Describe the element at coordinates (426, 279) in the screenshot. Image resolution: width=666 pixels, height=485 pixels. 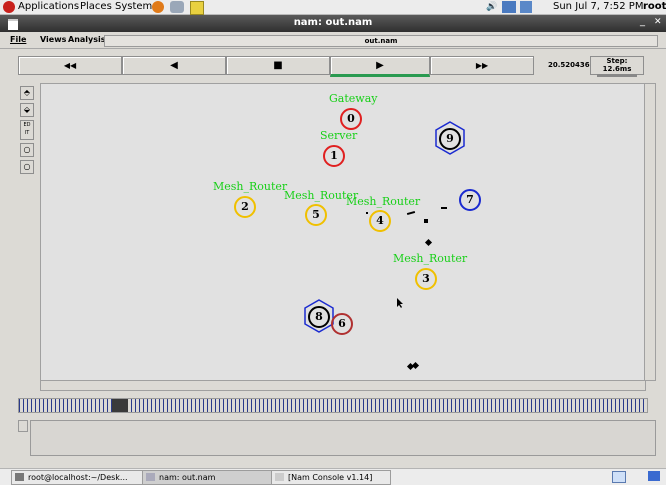
I see `node-3: 3` at that location.